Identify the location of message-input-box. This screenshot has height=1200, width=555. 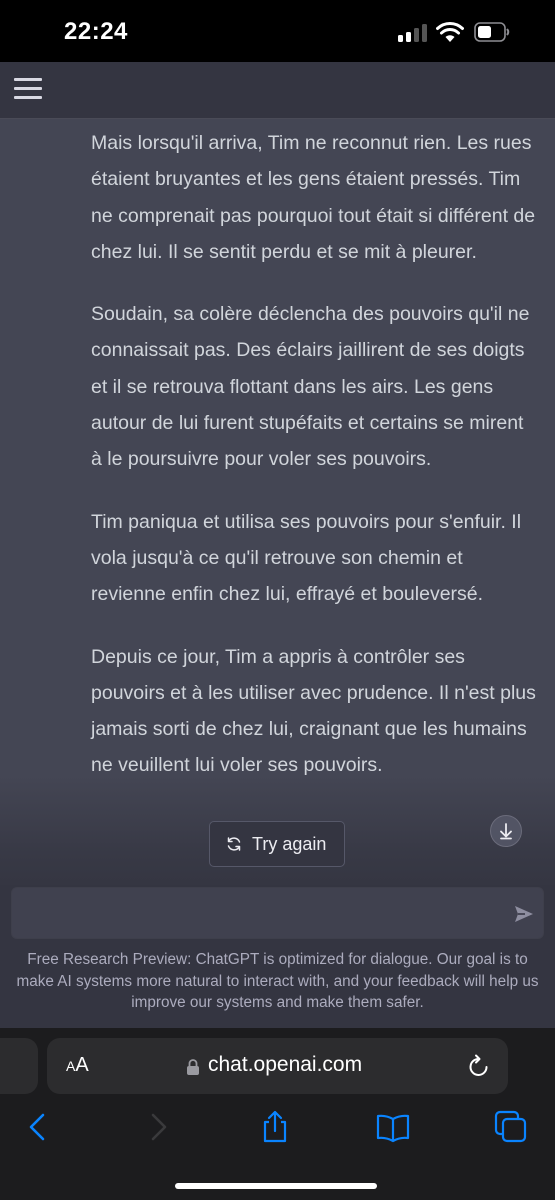
(277, 913).